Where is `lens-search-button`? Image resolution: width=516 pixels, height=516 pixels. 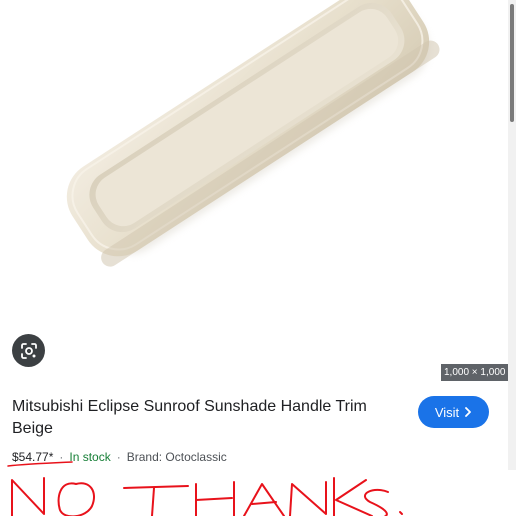 lens-search-button is located at coordinates (28, 350).